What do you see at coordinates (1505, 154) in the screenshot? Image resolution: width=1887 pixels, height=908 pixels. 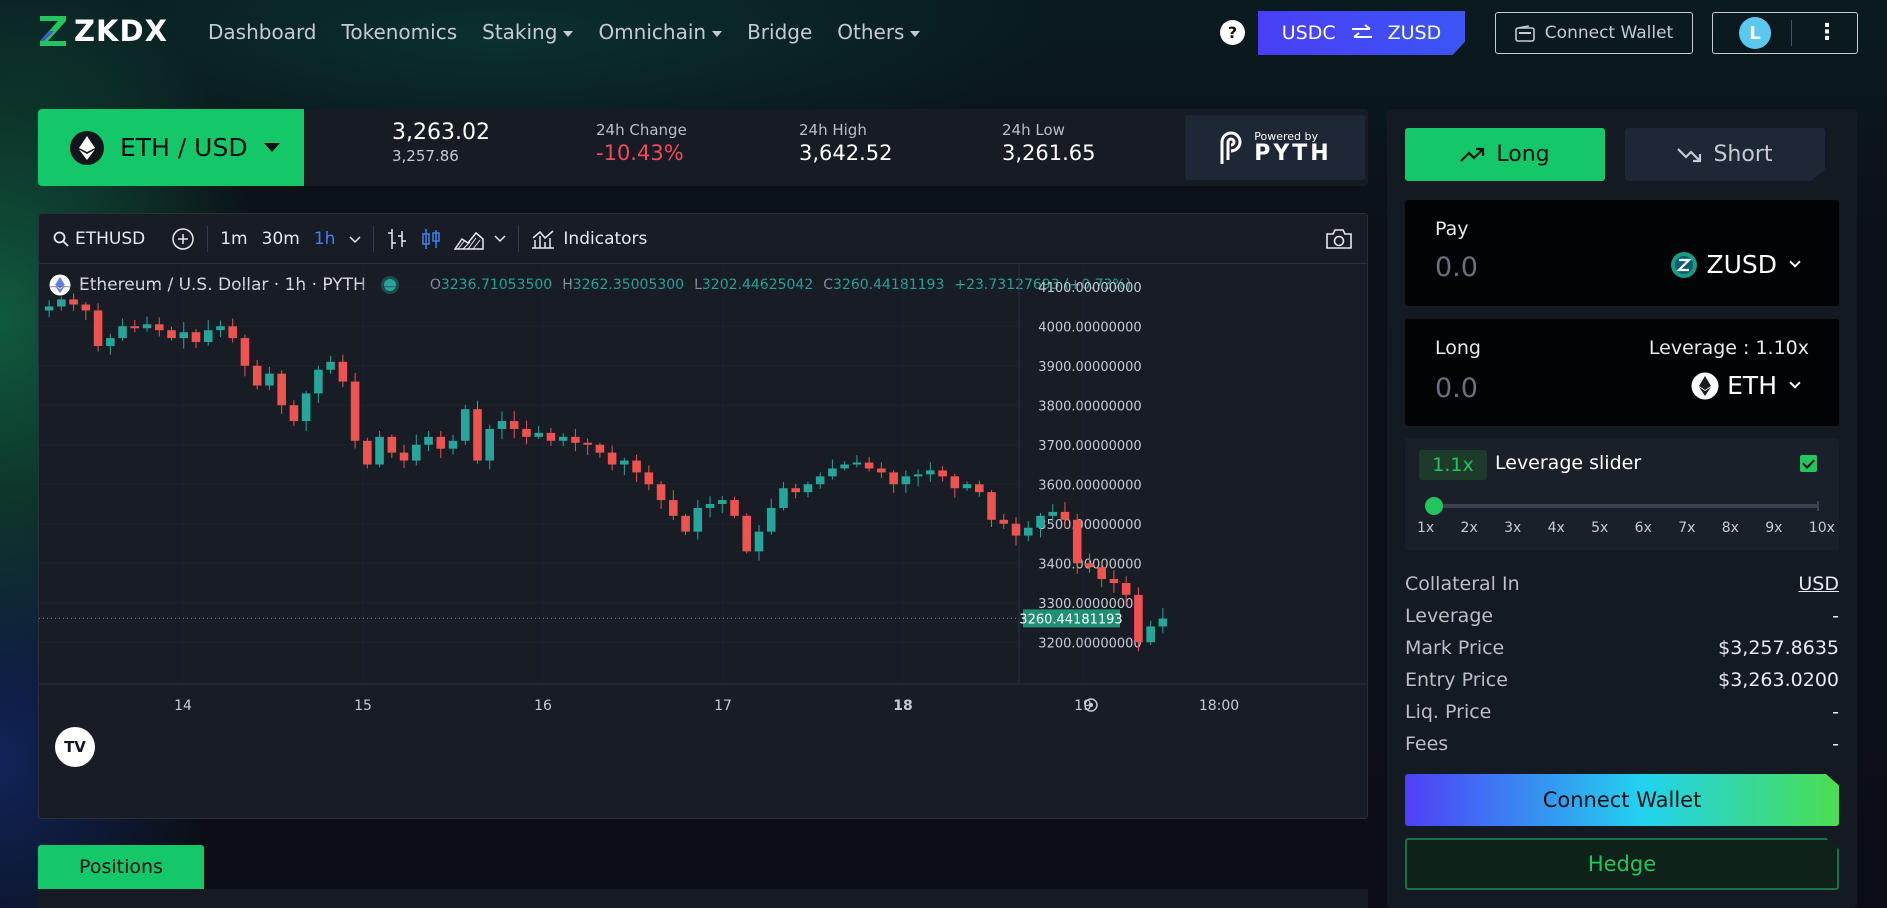 I see `tab-long: Long` at bounding box center [1505, 154].